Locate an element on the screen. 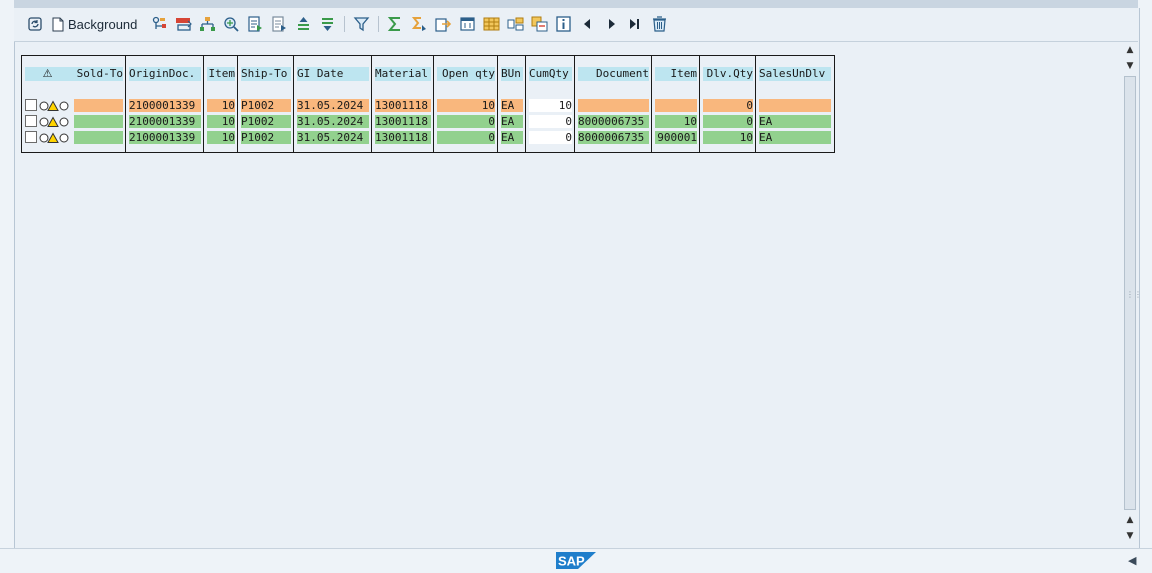  header-origin-doc: OriginDoc. is located at coordinates (165, 74).